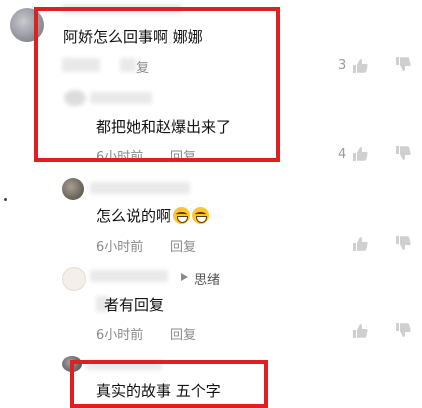 The height and width of the screenshot is (408, 422). Describe the element at coordinates (342, 154) in the screenshot. I see `like-count: 4` at that location.